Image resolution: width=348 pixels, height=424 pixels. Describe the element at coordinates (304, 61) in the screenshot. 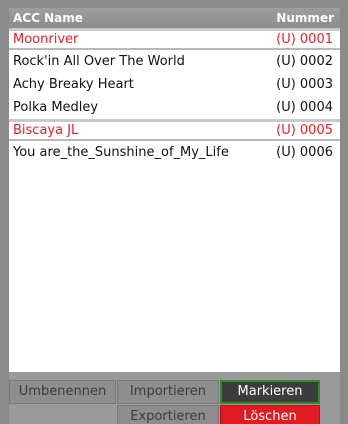

I see `item-number: (U) 0002` at that location.